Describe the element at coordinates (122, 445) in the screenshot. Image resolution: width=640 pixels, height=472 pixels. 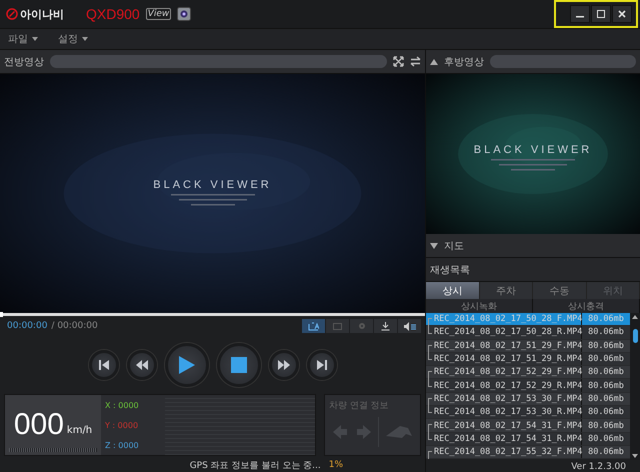
I see `axis-reading: Z : 0000` at that location.